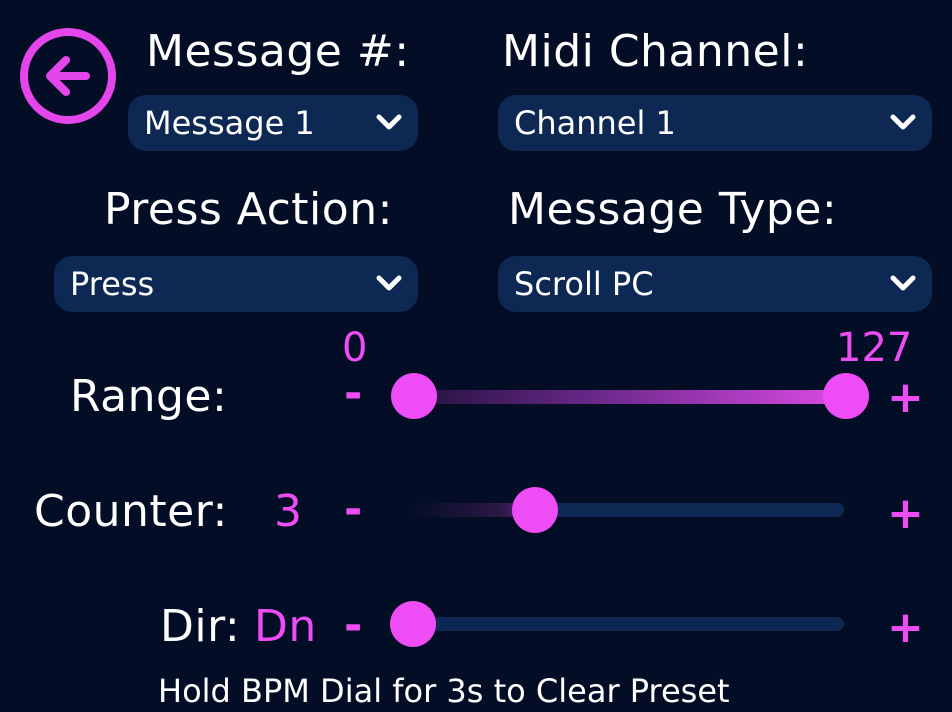  I want to click on counter-increment-button: +, so click(905, 514).